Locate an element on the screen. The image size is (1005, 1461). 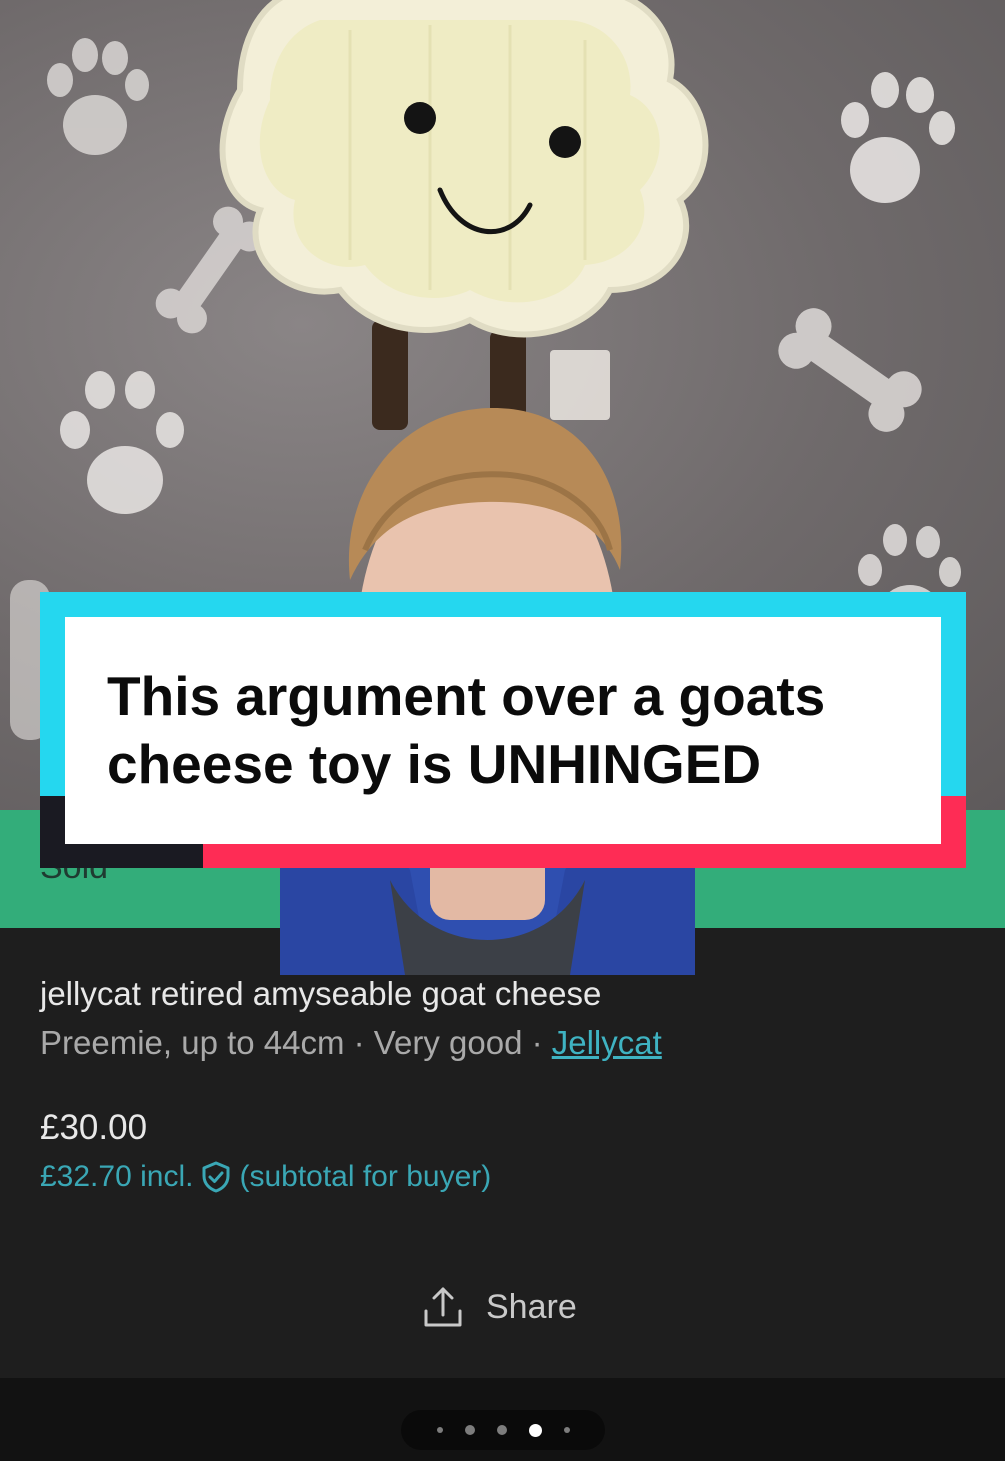
price-incl-suffix: (subtotal for buyer) is located at coordinates (365, 1176).